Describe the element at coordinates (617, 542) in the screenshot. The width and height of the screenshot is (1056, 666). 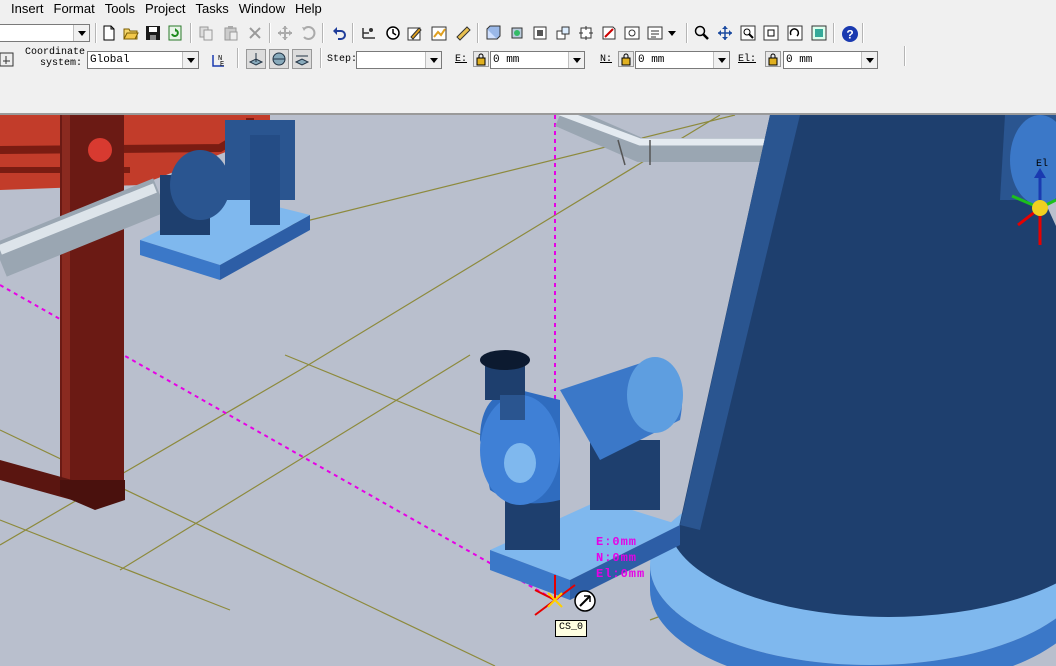
I see `readout-e: E:0mm` at that location.